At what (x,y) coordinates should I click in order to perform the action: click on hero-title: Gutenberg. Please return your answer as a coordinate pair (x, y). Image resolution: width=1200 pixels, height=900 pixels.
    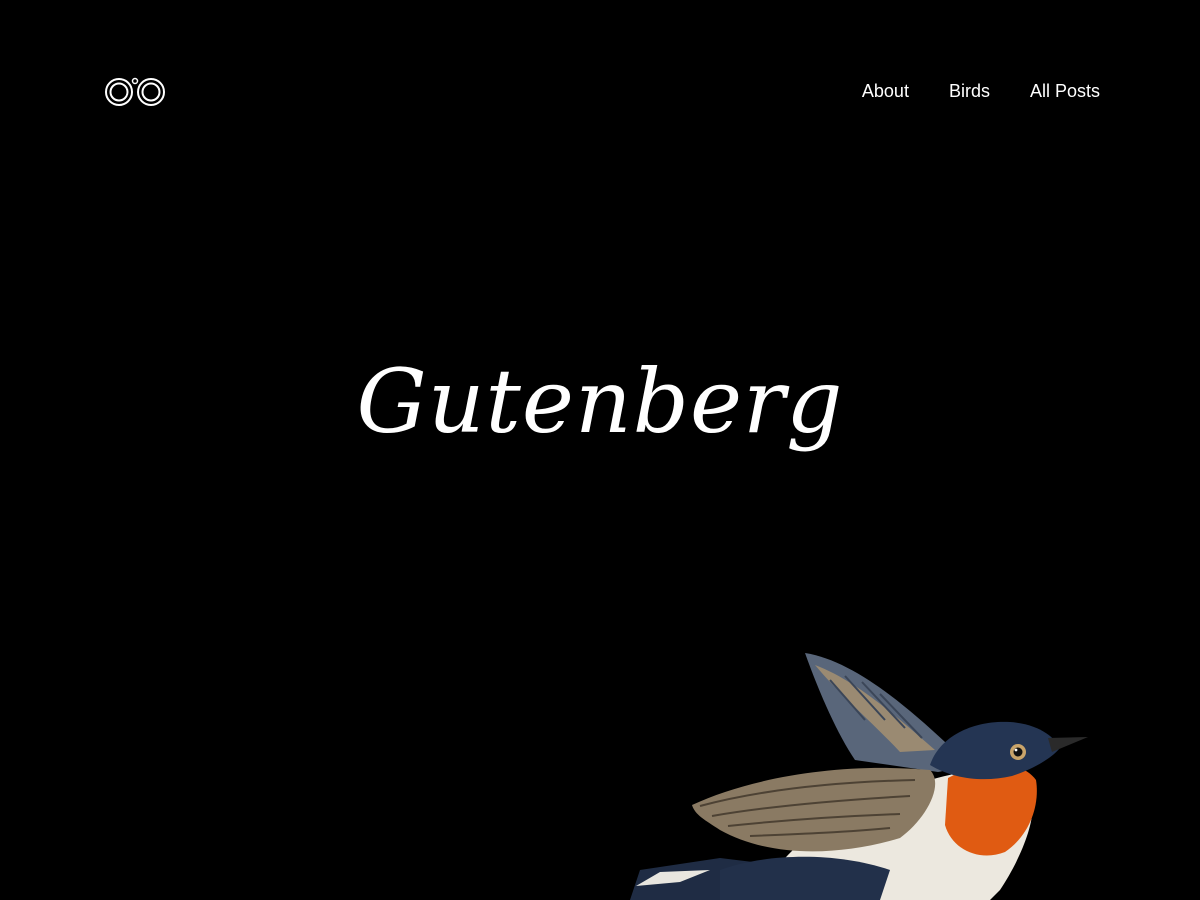
    Looking at the image, I should click on (600, 401).